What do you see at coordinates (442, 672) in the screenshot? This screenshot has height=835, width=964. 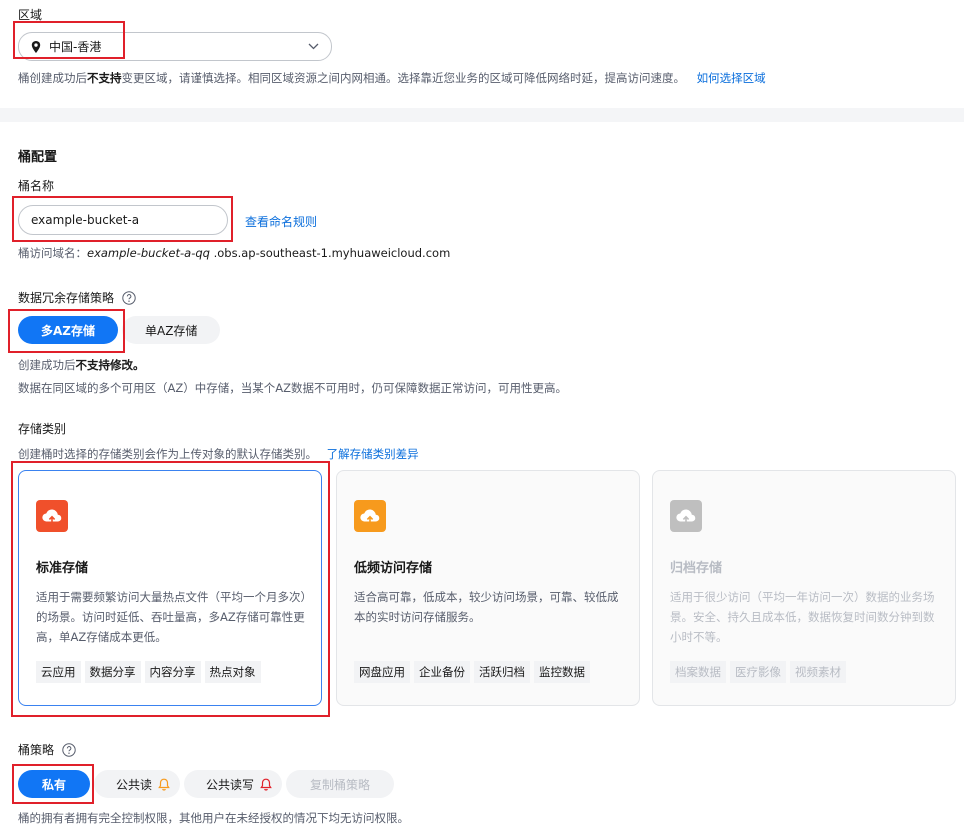 I see `tag: 企业备份` at bounding box center [442, 672].